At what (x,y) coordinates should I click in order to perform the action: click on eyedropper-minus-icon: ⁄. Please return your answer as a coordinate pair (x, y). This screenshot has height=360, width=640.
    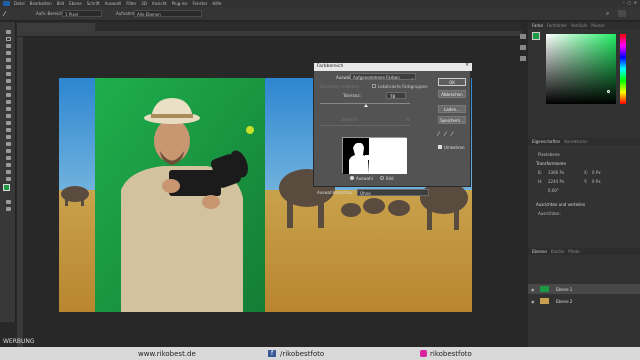
    Looking at the image, I should click on (452, 134).